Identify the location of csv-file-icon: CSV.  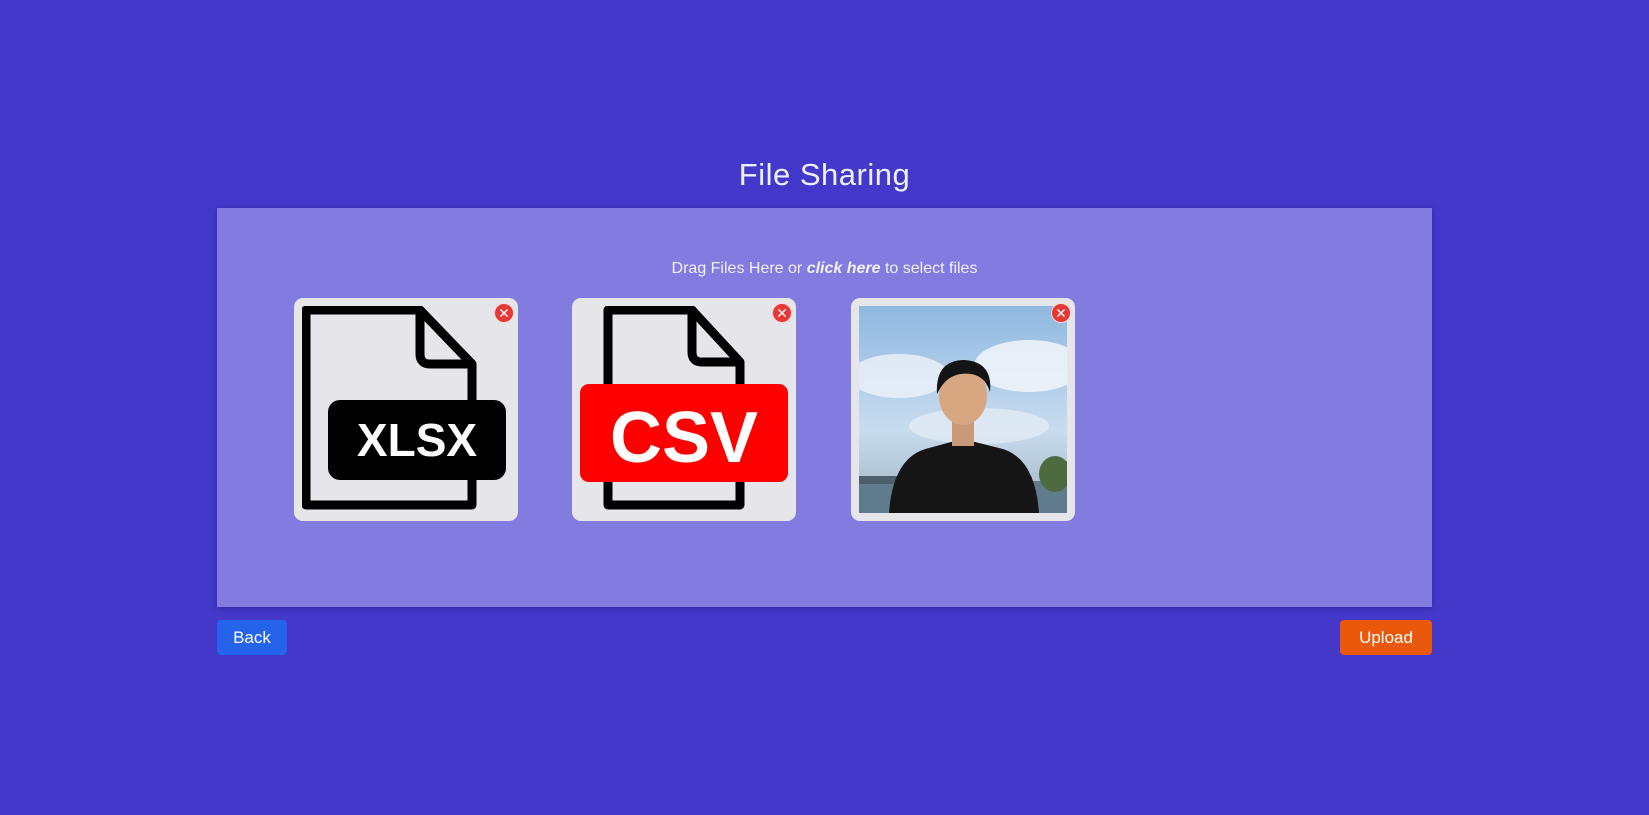
(684, 409).